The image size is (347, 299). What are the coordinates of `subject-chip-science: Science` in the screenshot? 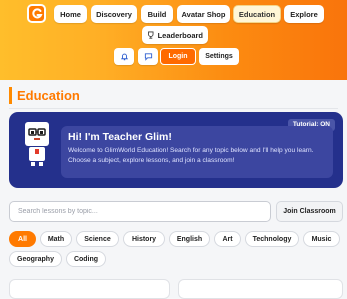 It's located at (97, 239).